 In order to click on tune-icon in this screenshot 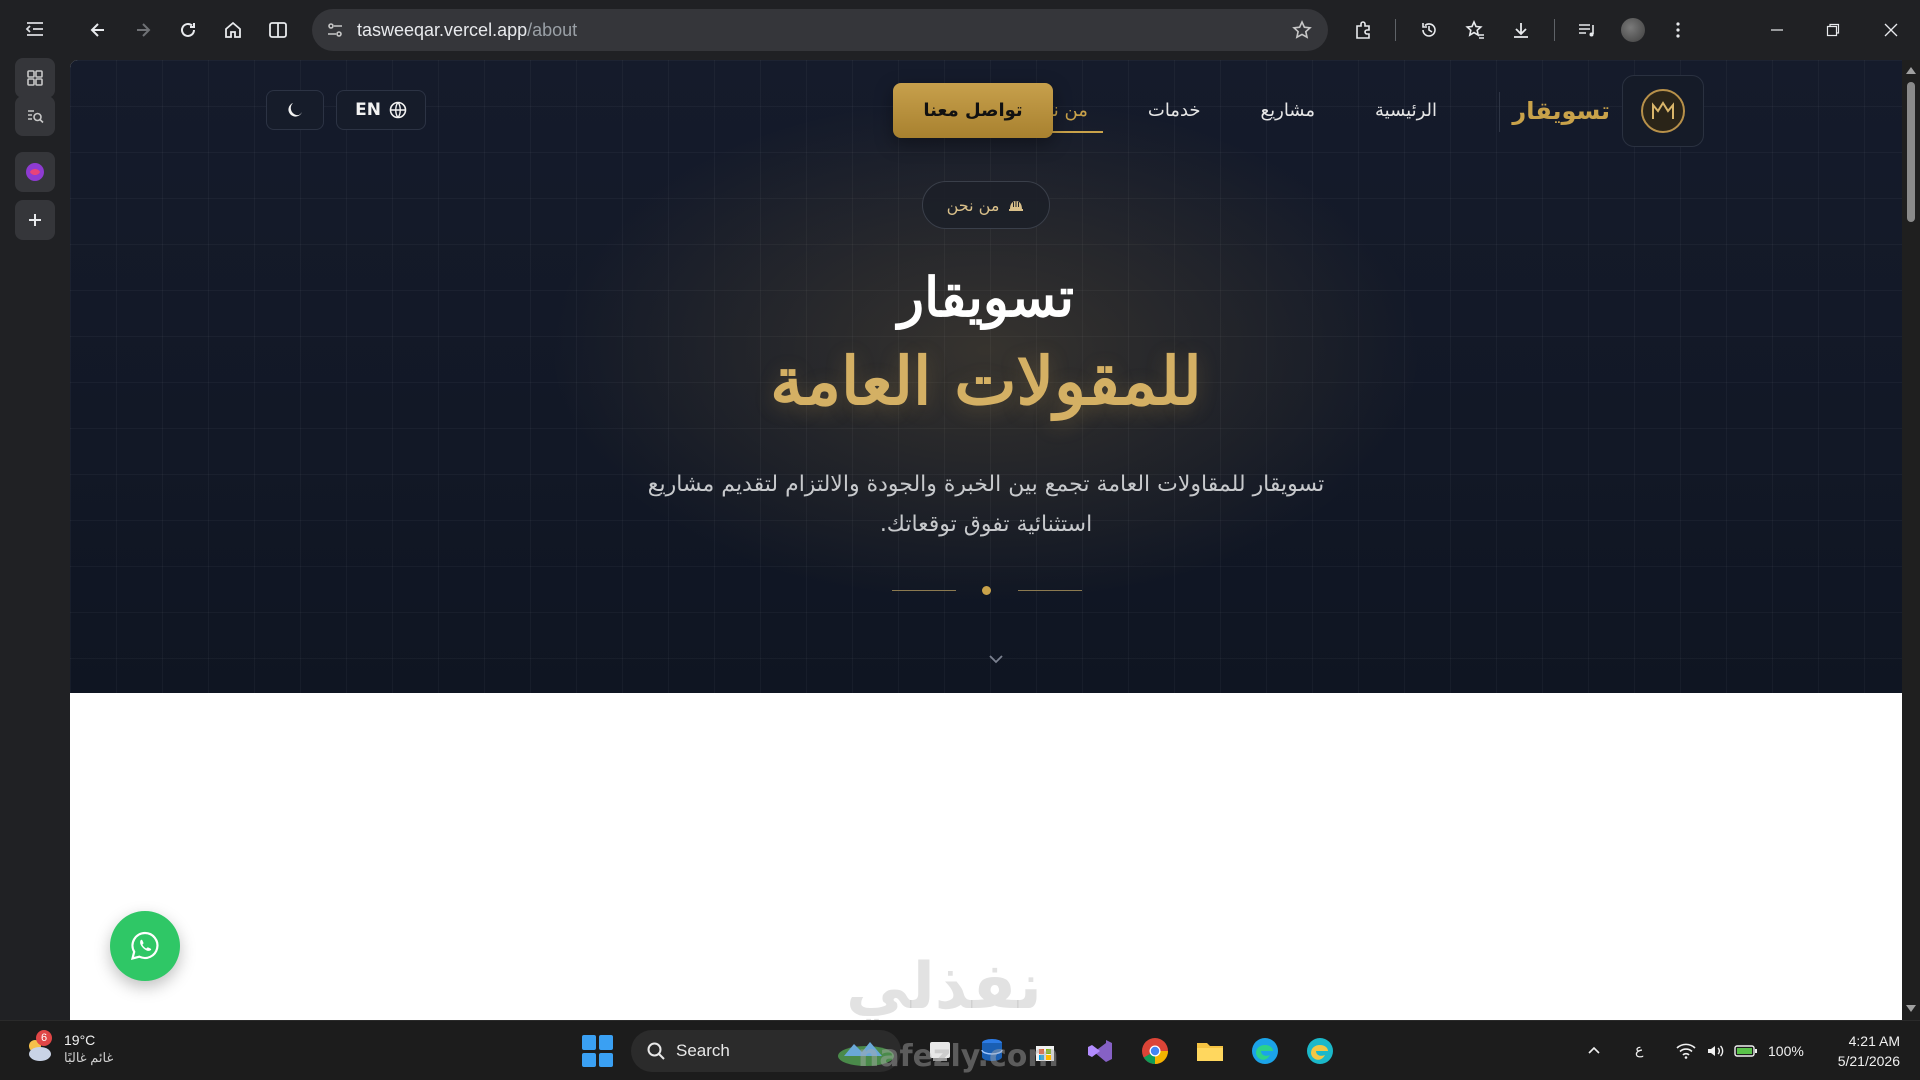, I will do `click(335, 30)`.